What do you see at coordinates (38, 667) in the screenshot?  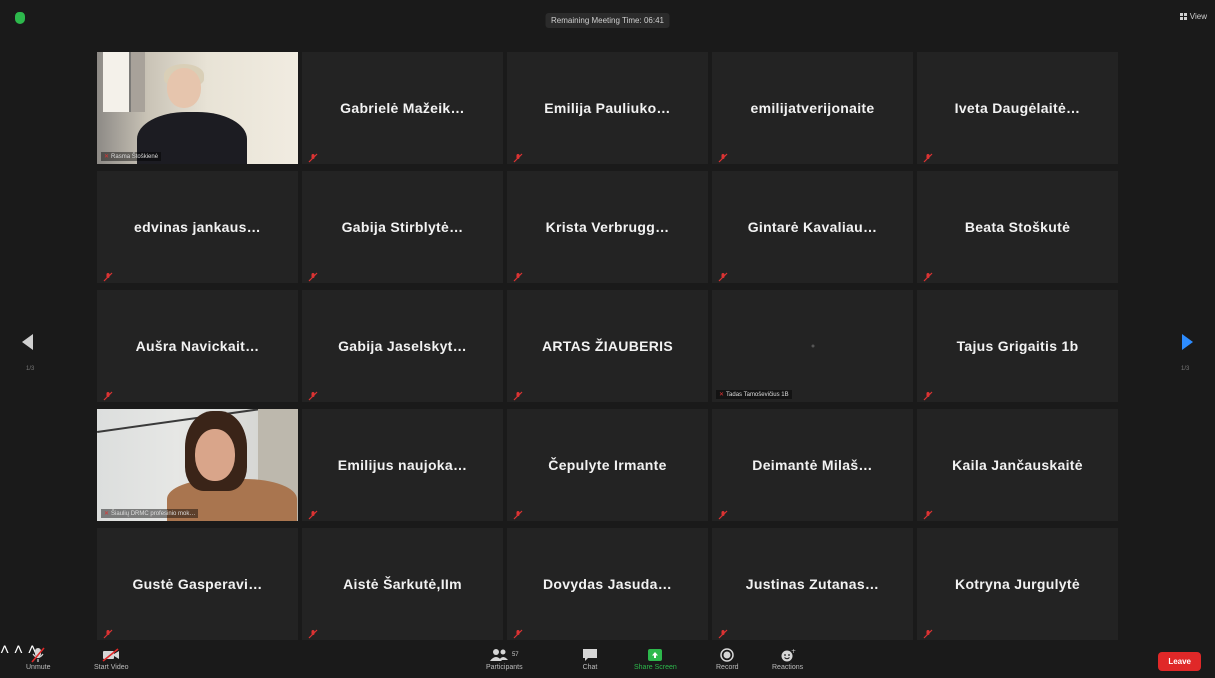 I see `unmute-label: Unmute` at bounding box center [38, 667].